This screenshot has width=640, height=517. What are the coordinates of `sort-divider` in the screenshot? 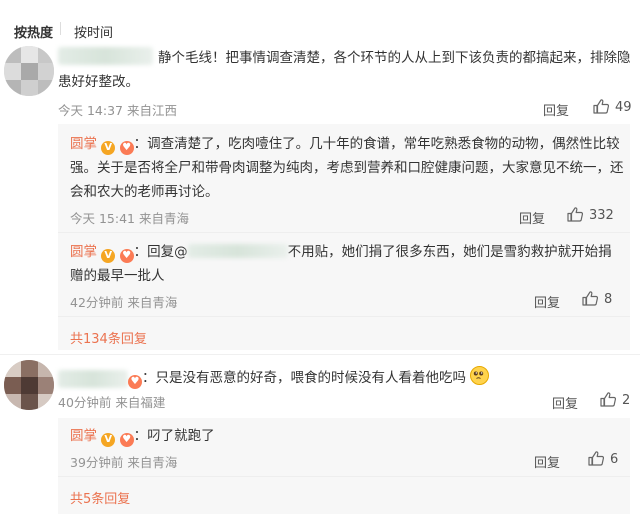 It's located at (60, 28).